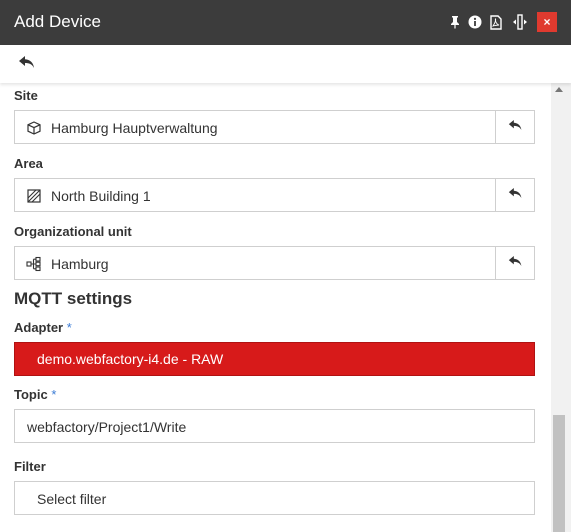  What do you see at coordinates (73, 231) in the screenshot?
I see `org-unit-label: Organizational unit` at bounding box center [73, 231].